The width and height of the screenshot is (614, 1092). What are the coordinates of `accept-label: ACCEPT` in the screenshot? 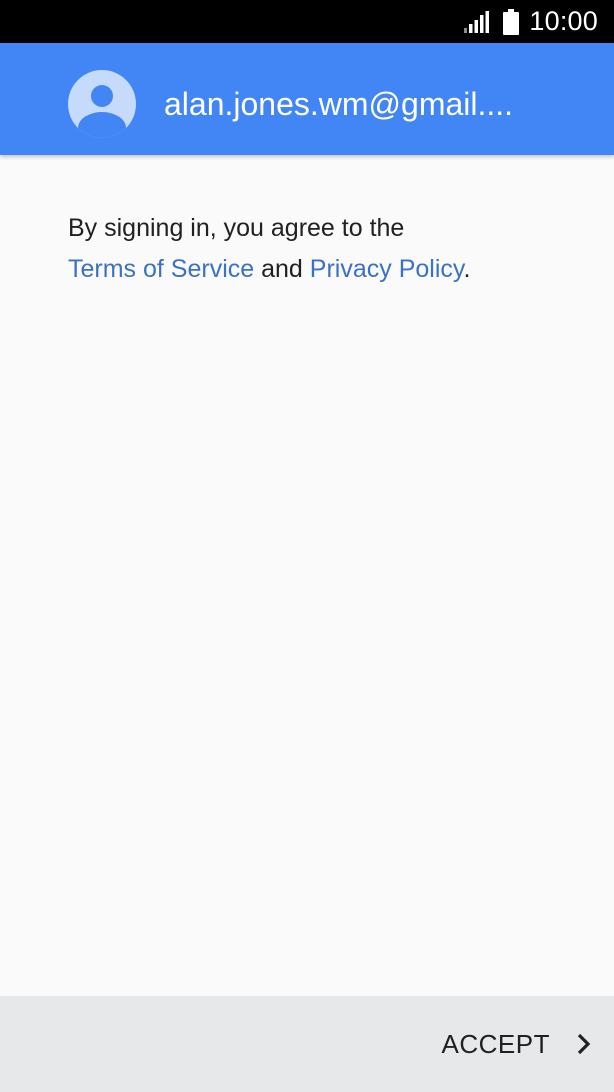 It's located at (495, 1043).